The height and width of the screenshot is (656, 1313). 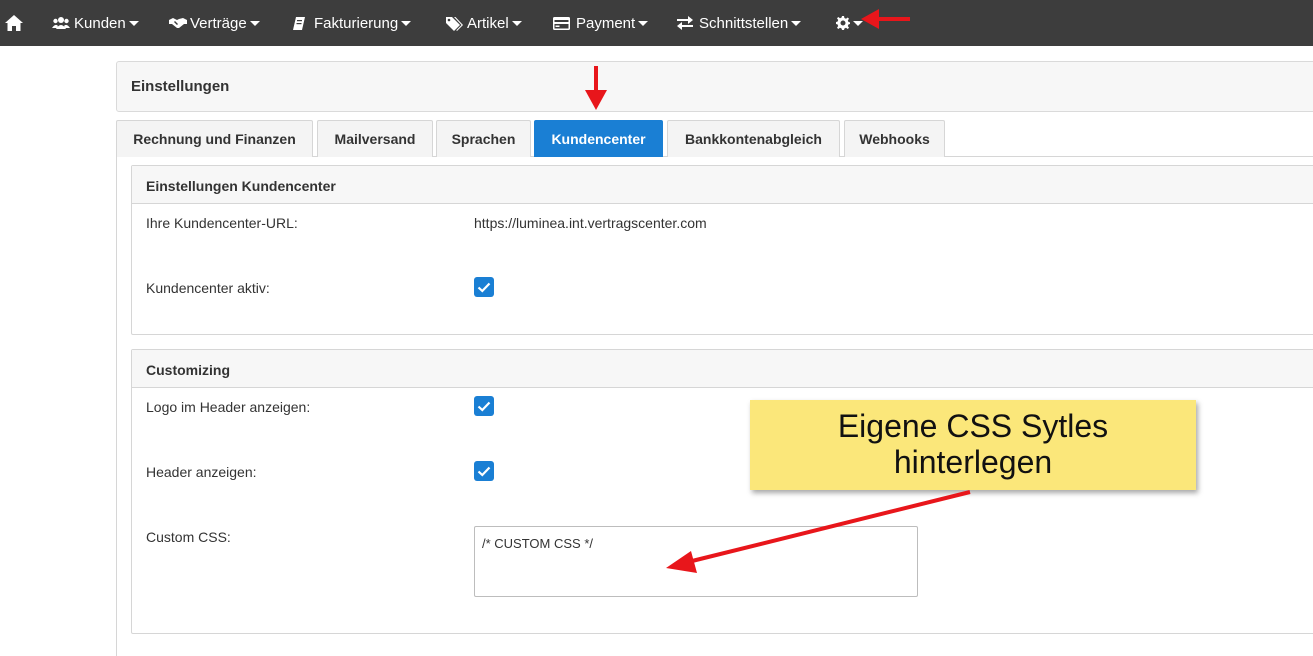 I want to click on nav-artikel: Artikel, so click(x=483, y=23).